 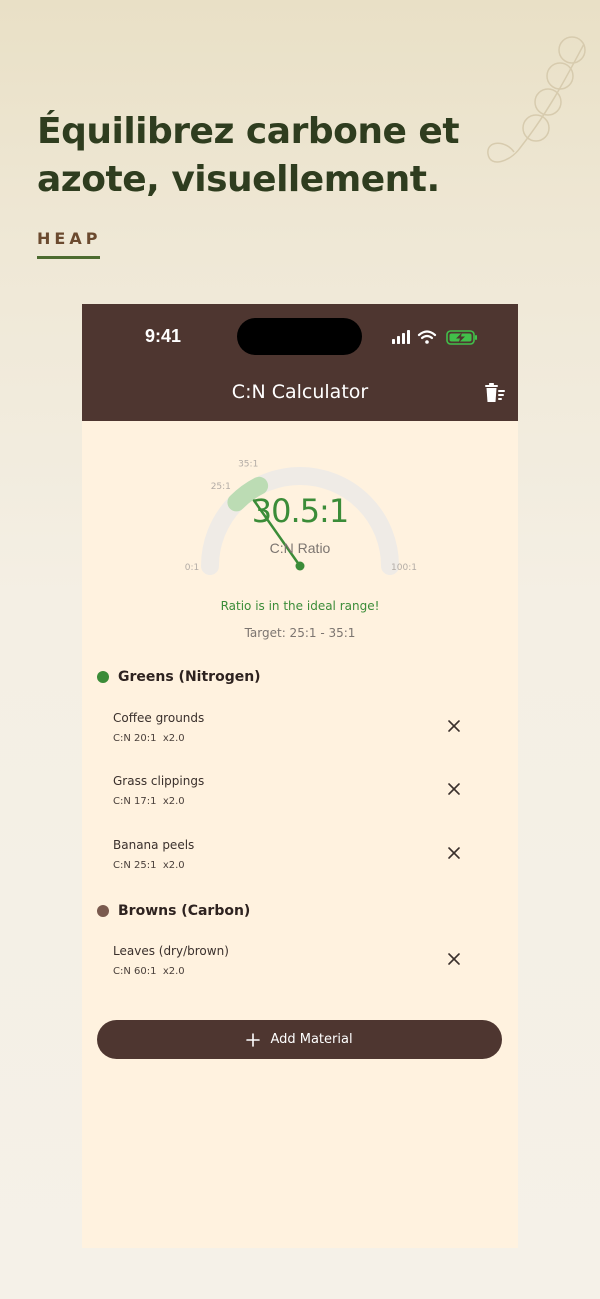 I want to click on brand-label: HEAP, so click(x=69, y=238).